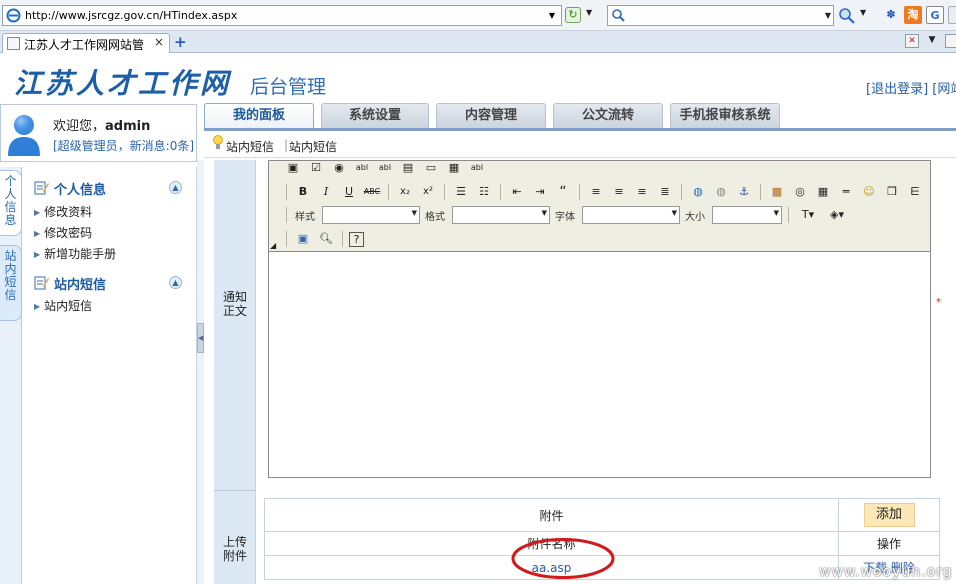  Describe the element at coordinates (200, 338) in the screenshot. I see `sidebar-collapse-handle: ◀` at that location.